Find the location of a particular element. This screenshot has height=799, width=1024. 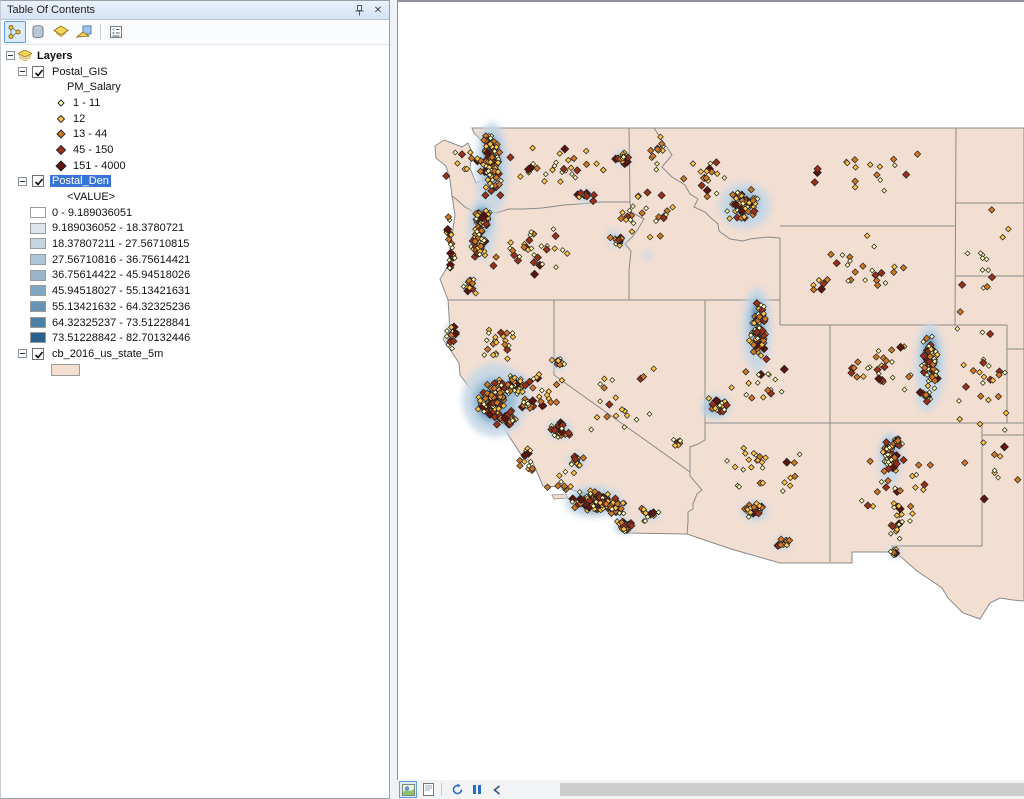

viewbar-separator is located at coordinates (441, 789).